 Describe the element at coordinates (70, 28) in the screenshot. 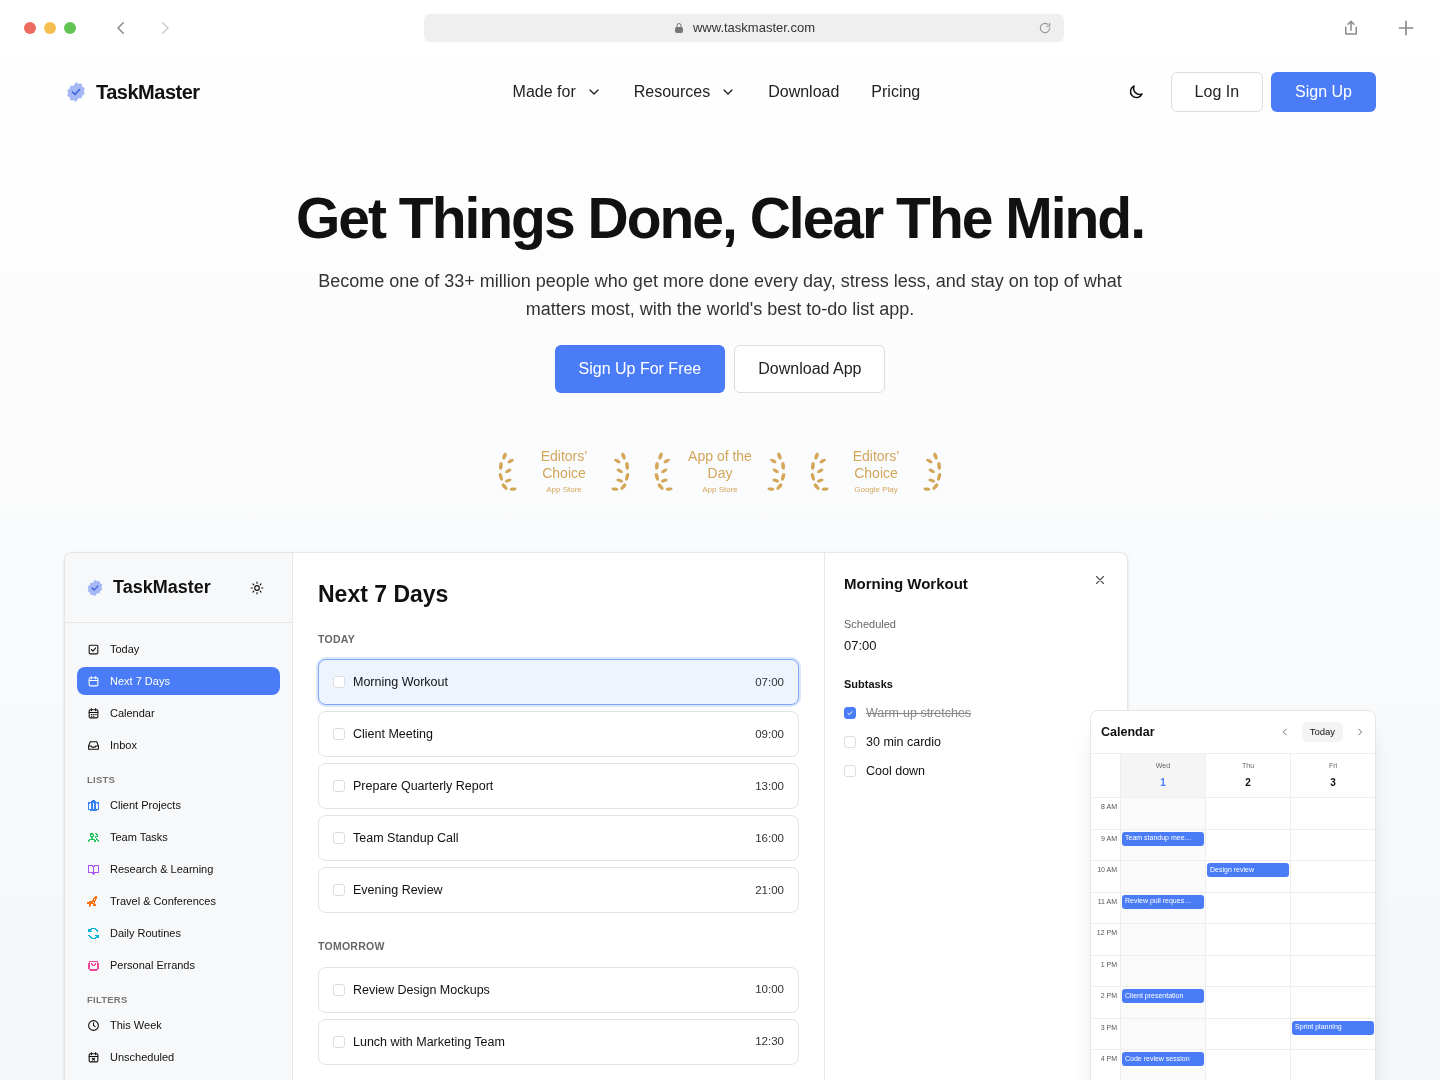

I see `maximize-window-button` at that location.